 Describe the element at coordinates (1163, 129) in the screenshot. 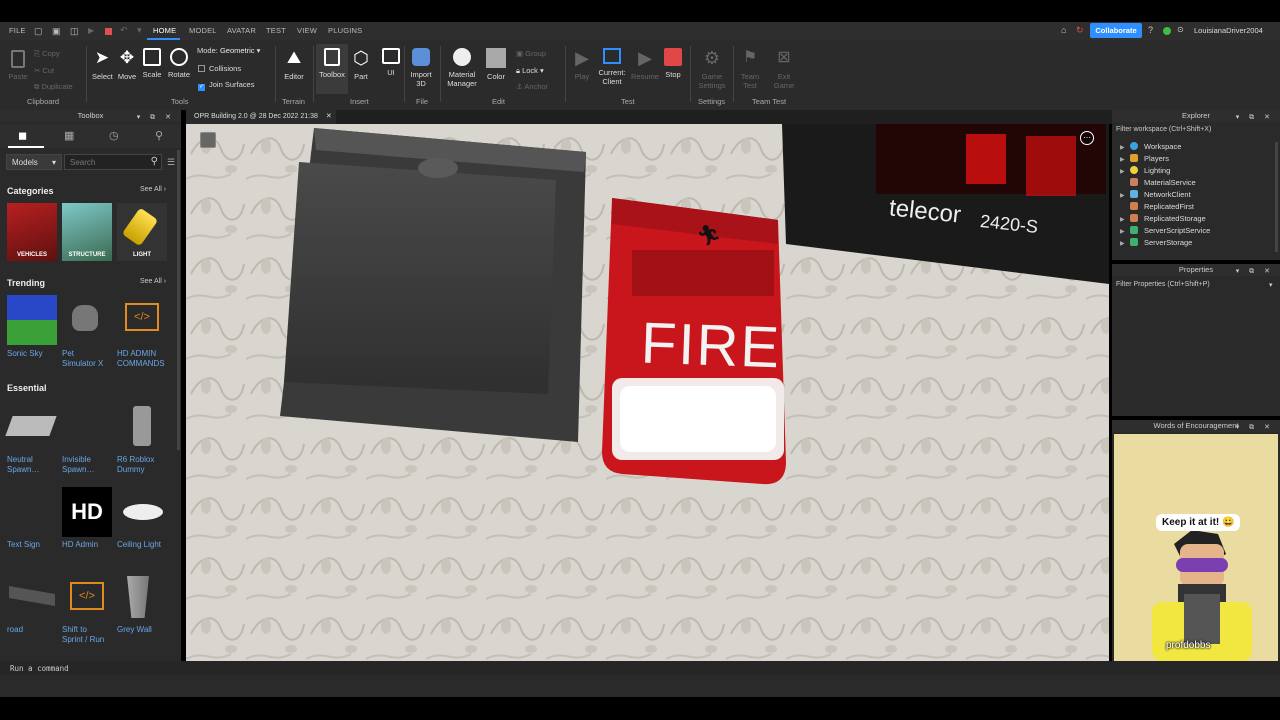

I see `explorer-filter-input: Filter workspace (Ctrl+Shift+X)` at that location.